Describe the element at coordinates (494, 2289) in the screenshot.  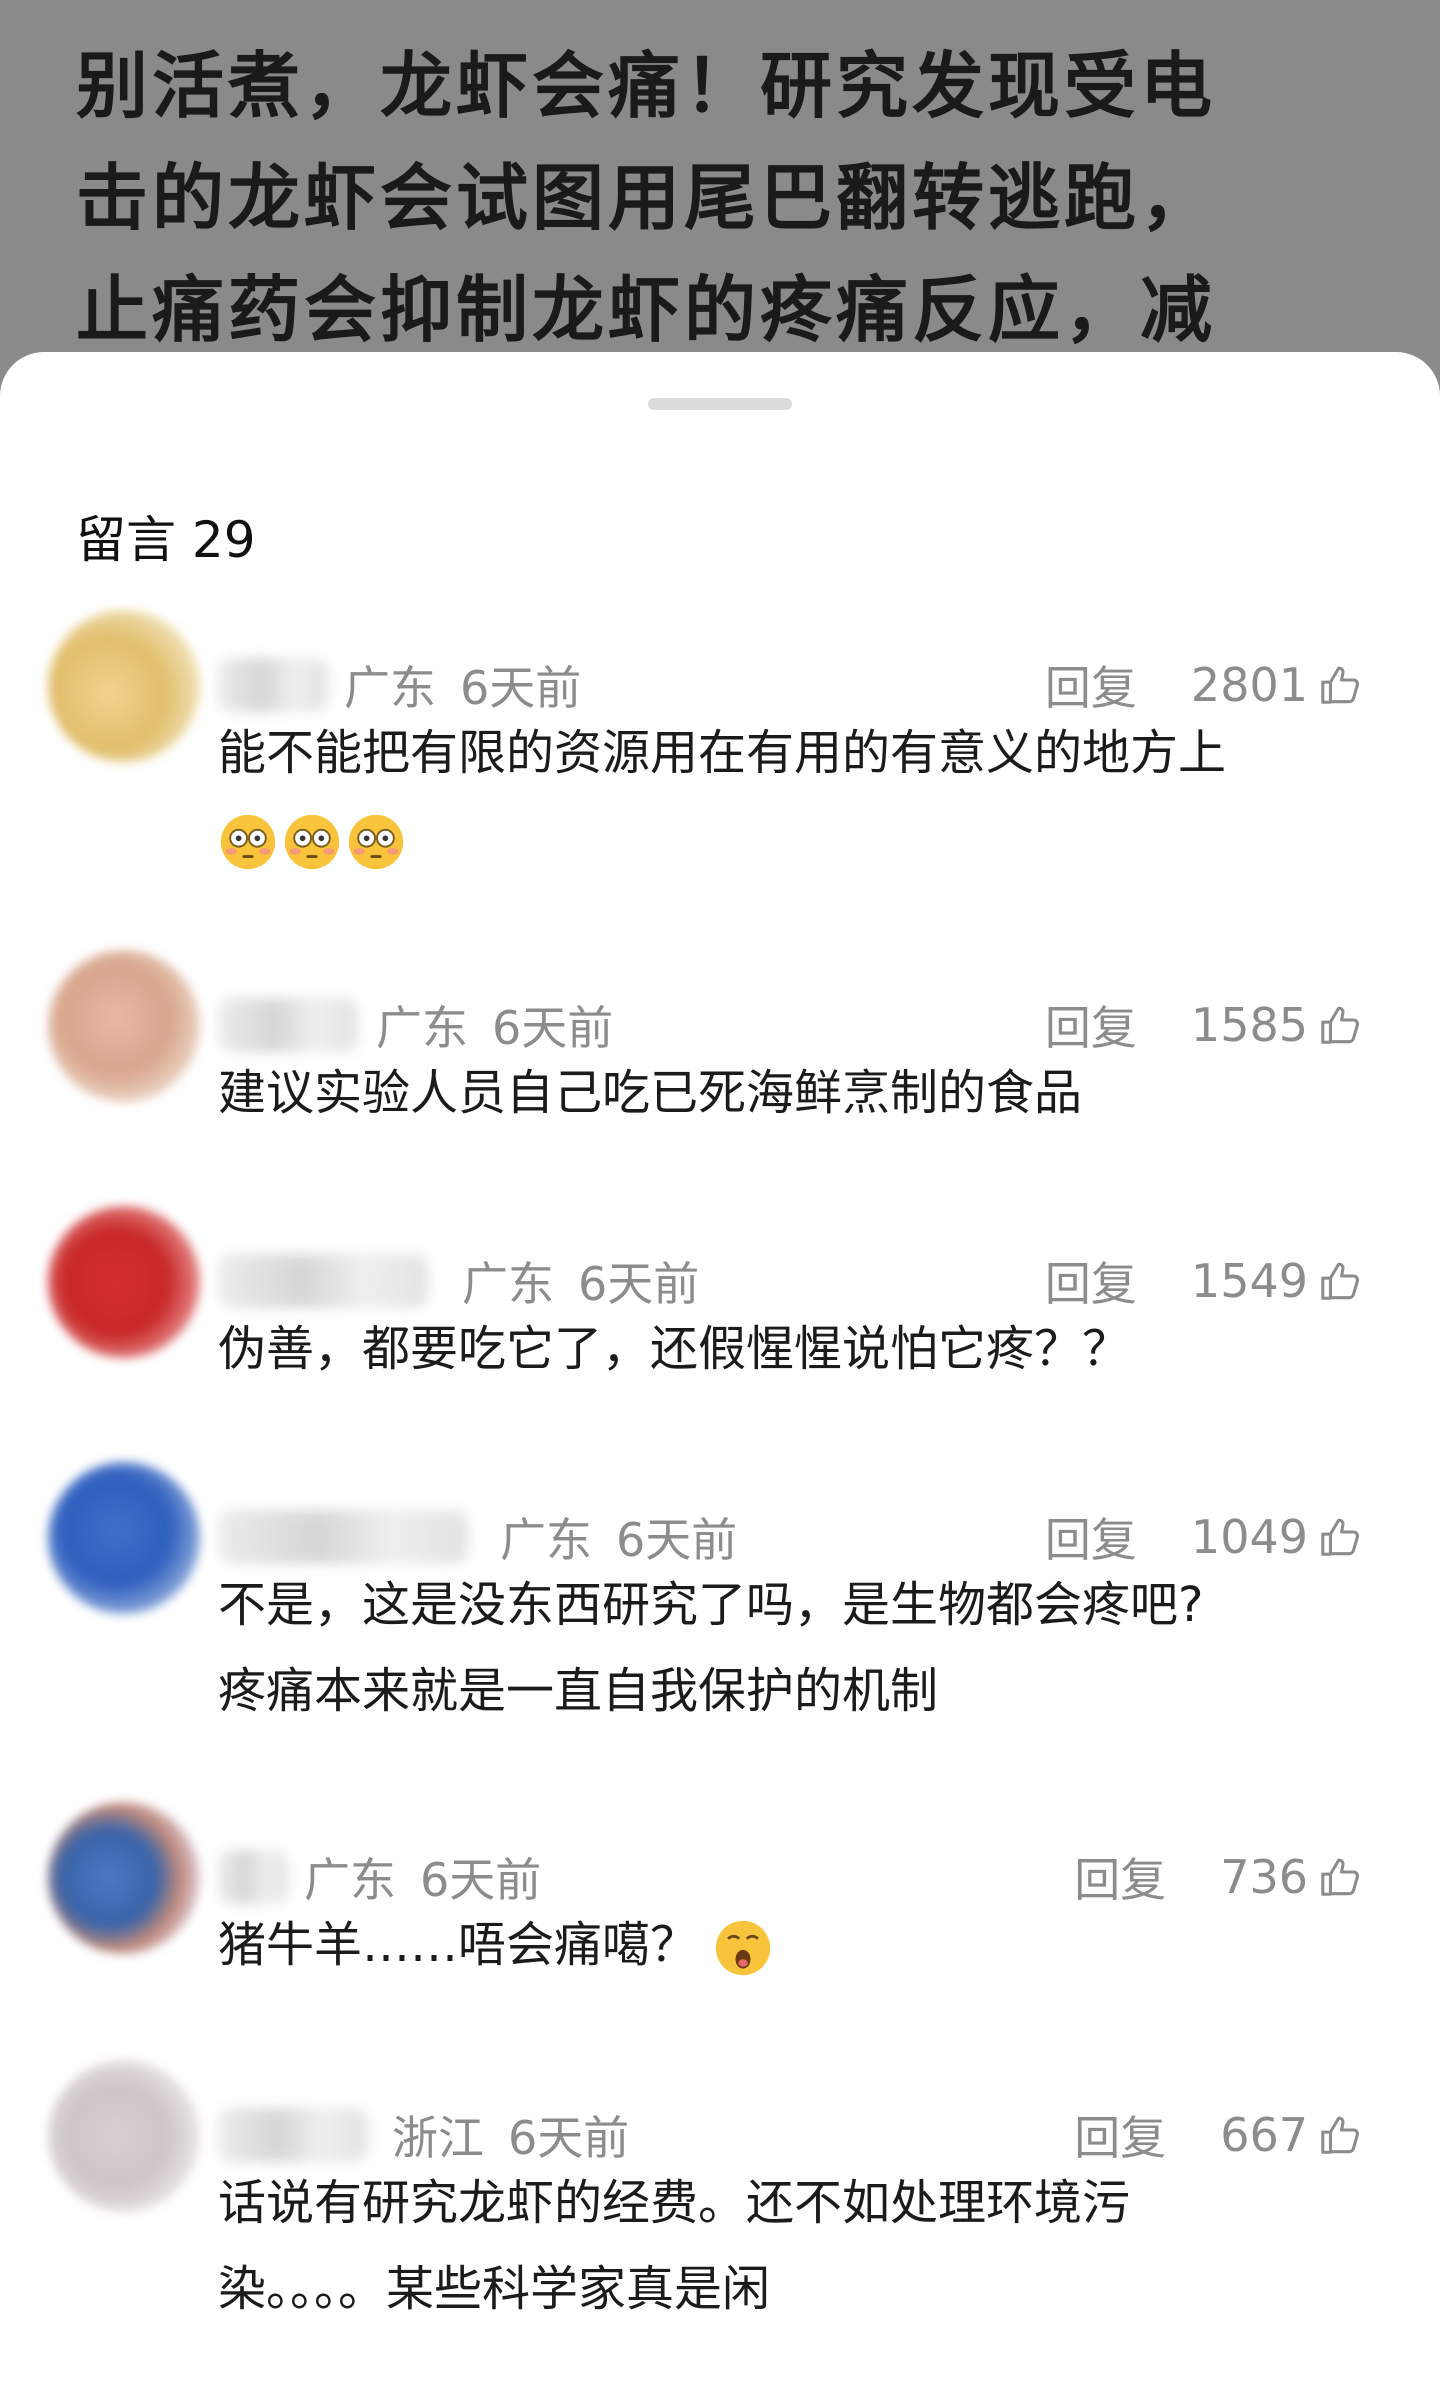
I see `comment-text-line: 染。。。。某些科学家真是闲` at that location.